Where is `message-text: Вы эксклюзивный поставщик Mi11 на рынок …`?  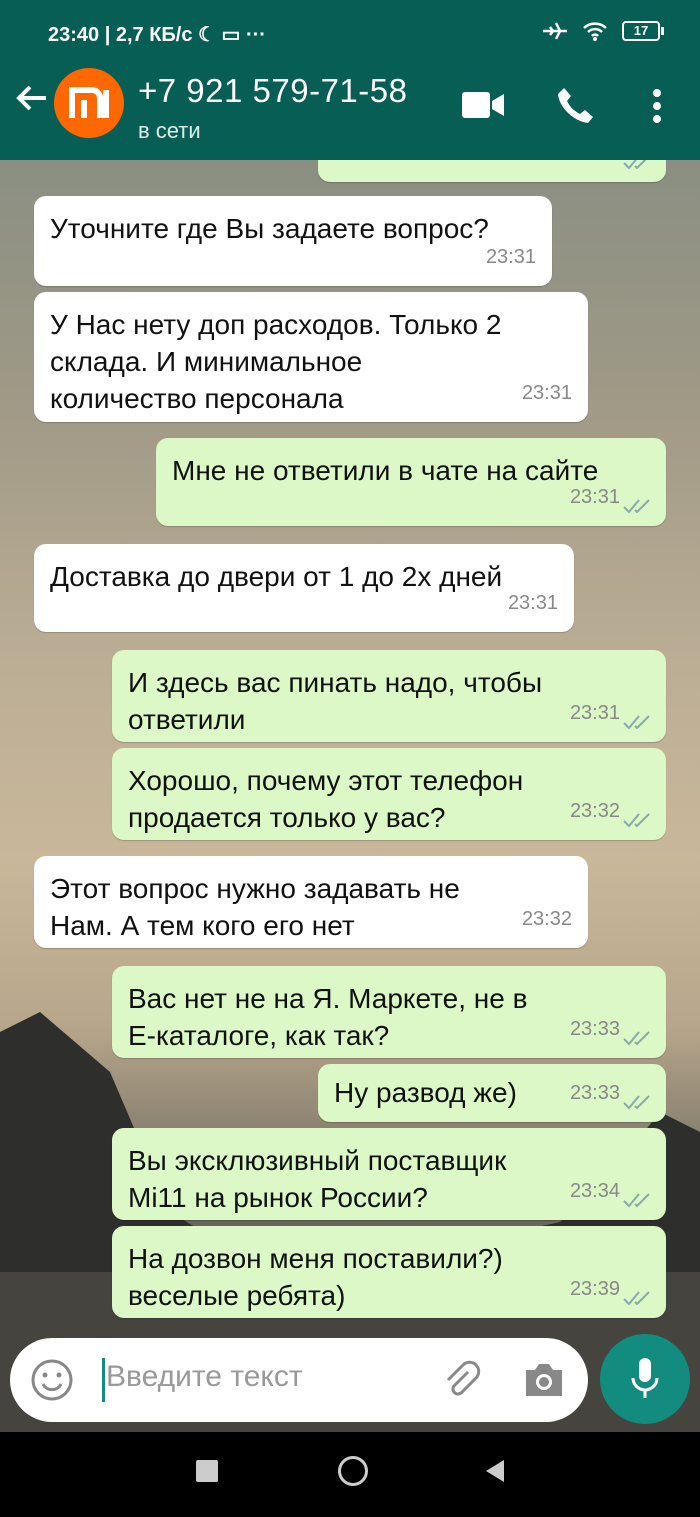
message-text: Вы эксклюзивный поставщик Mi11 на рынок … is located at coordinates (317, 1179).